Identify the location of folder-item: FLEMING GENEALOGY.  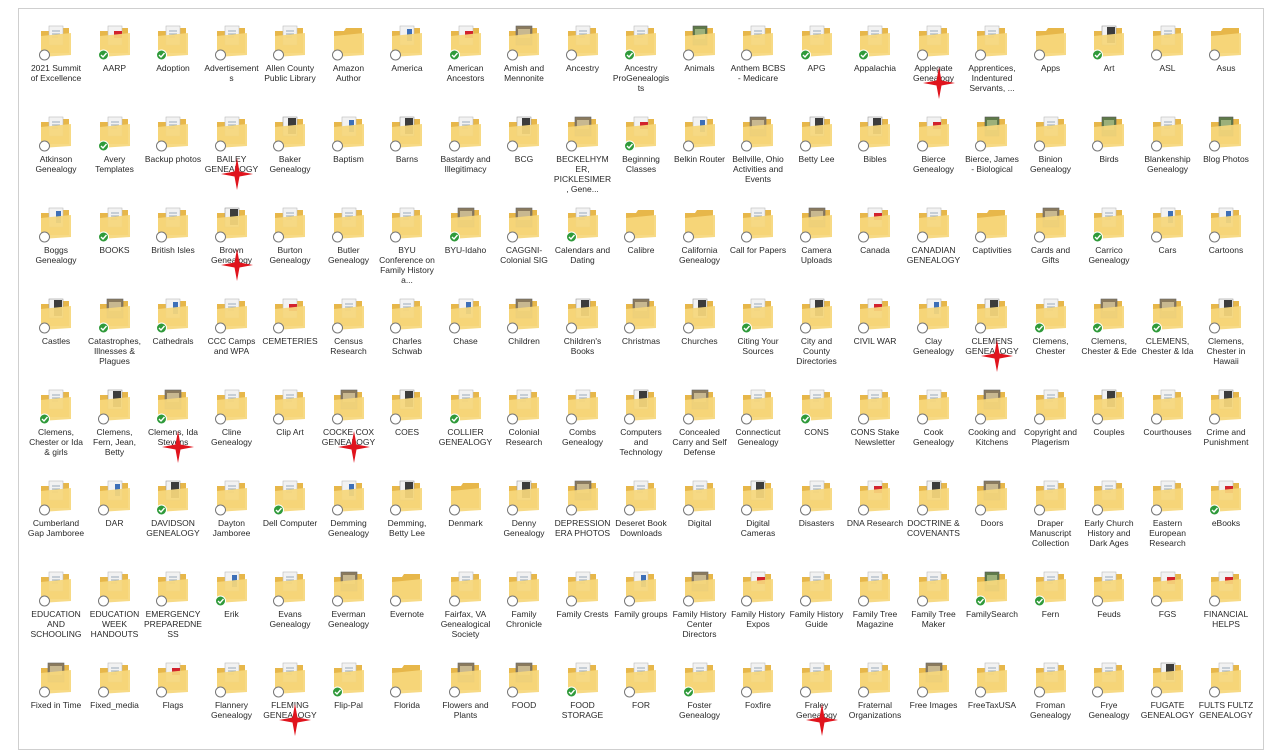
(290, 704).